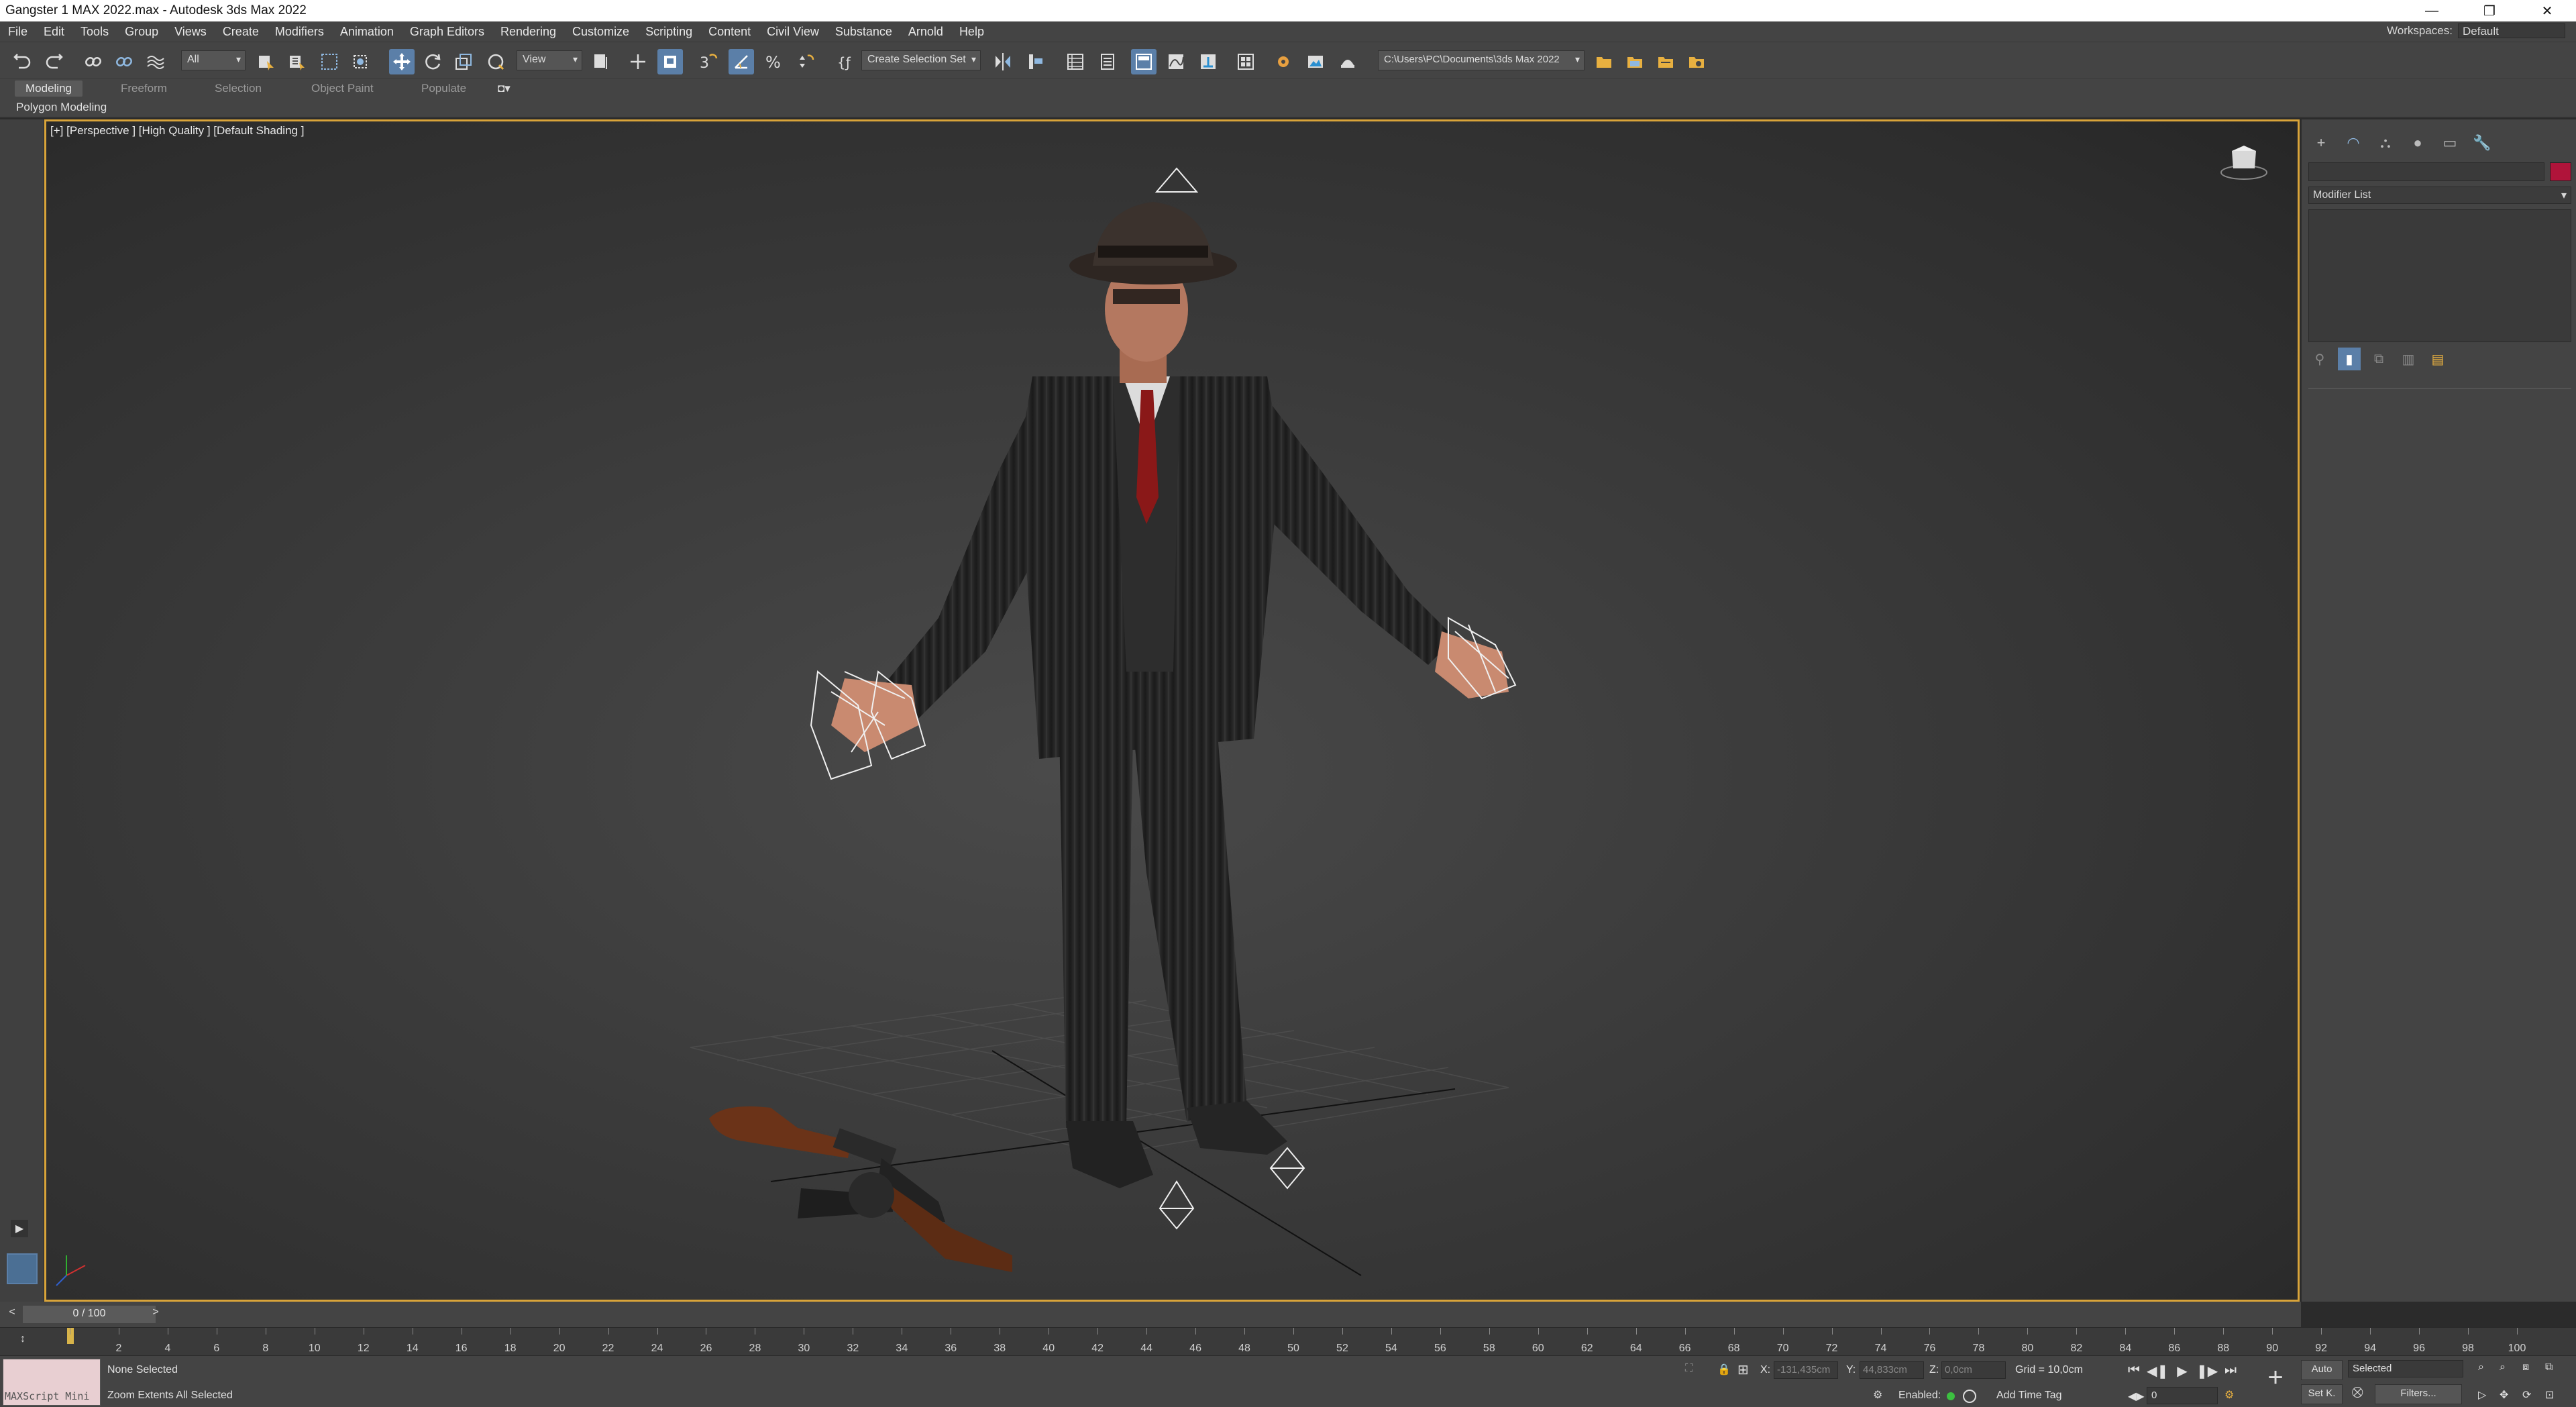 The height and width of the screenshot is (1407, 2576). I want to click on material-editor-icon, so click(1245, 61).